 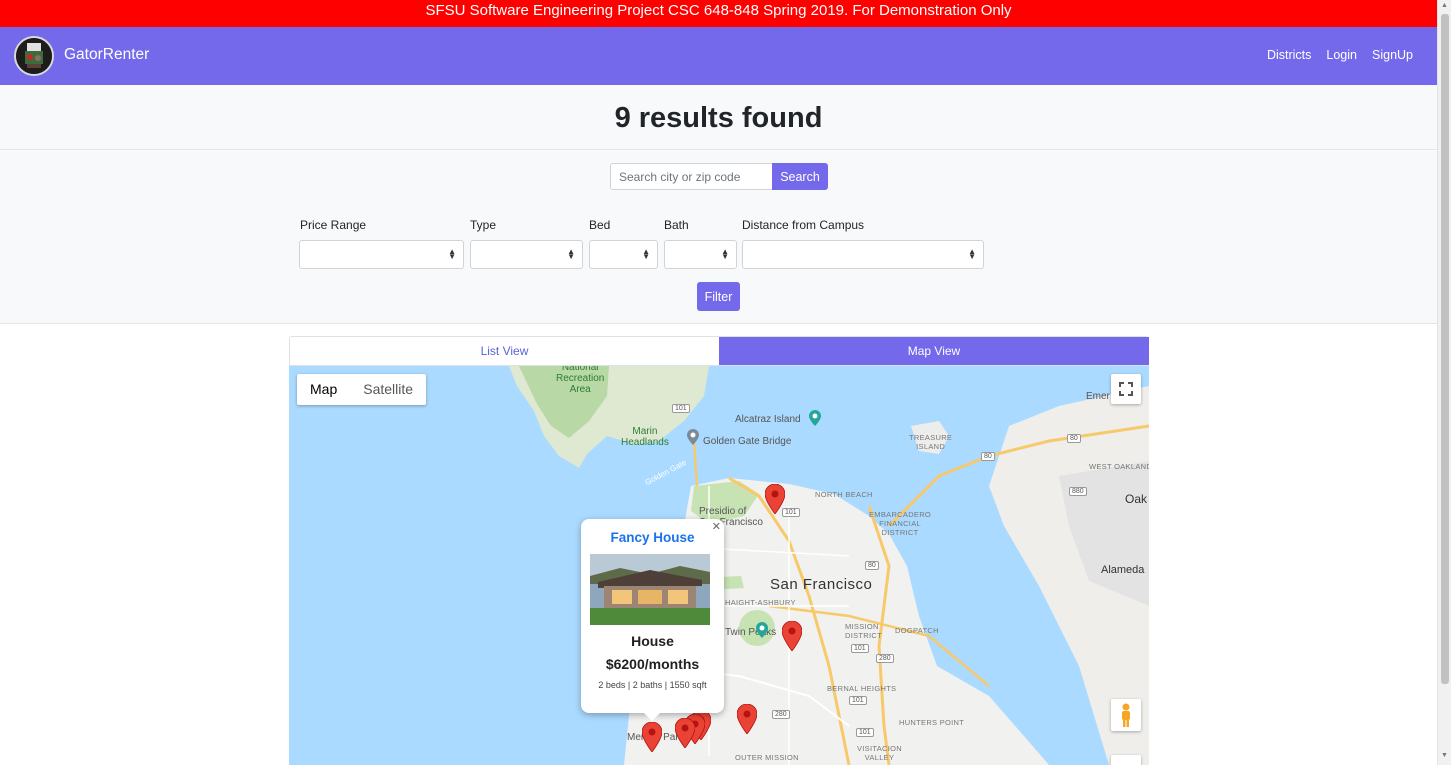 What do you see at coordinates (932, 722) in the screenshot?
I see `map-label-hunters: HUNTERS POINT` at bounding box center [932, 722].